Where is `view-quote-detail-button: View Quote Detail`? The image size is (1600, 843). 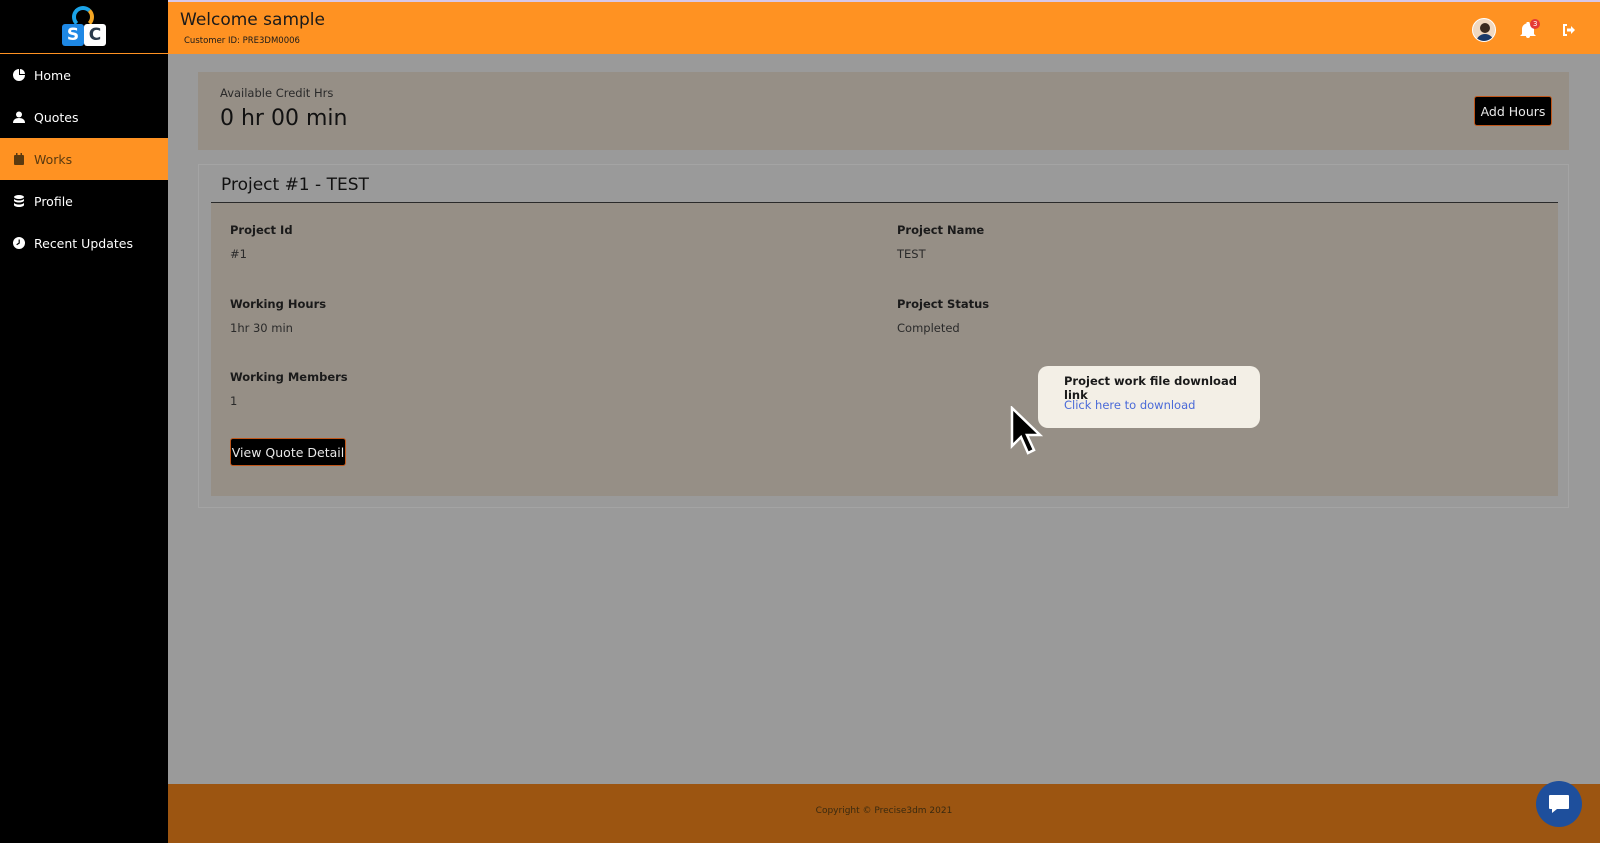 view-quote-detail-button: View Quote Detail is located at coordinates (288, 452).